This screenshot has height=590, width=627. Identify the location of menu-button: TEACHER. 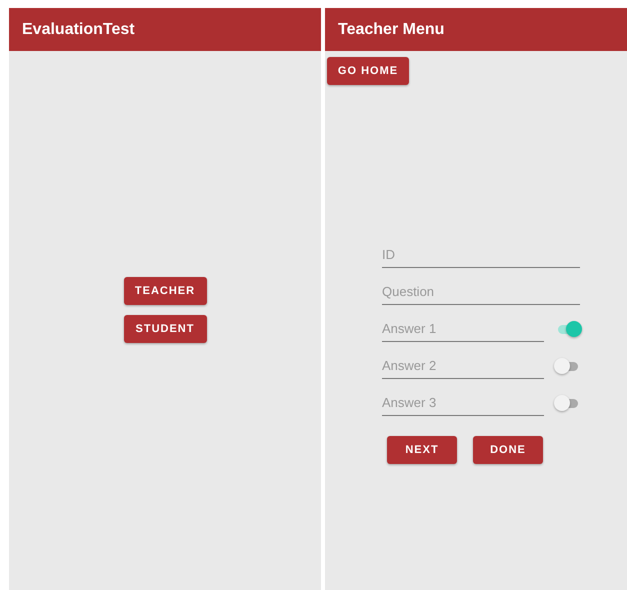
(165, 290).